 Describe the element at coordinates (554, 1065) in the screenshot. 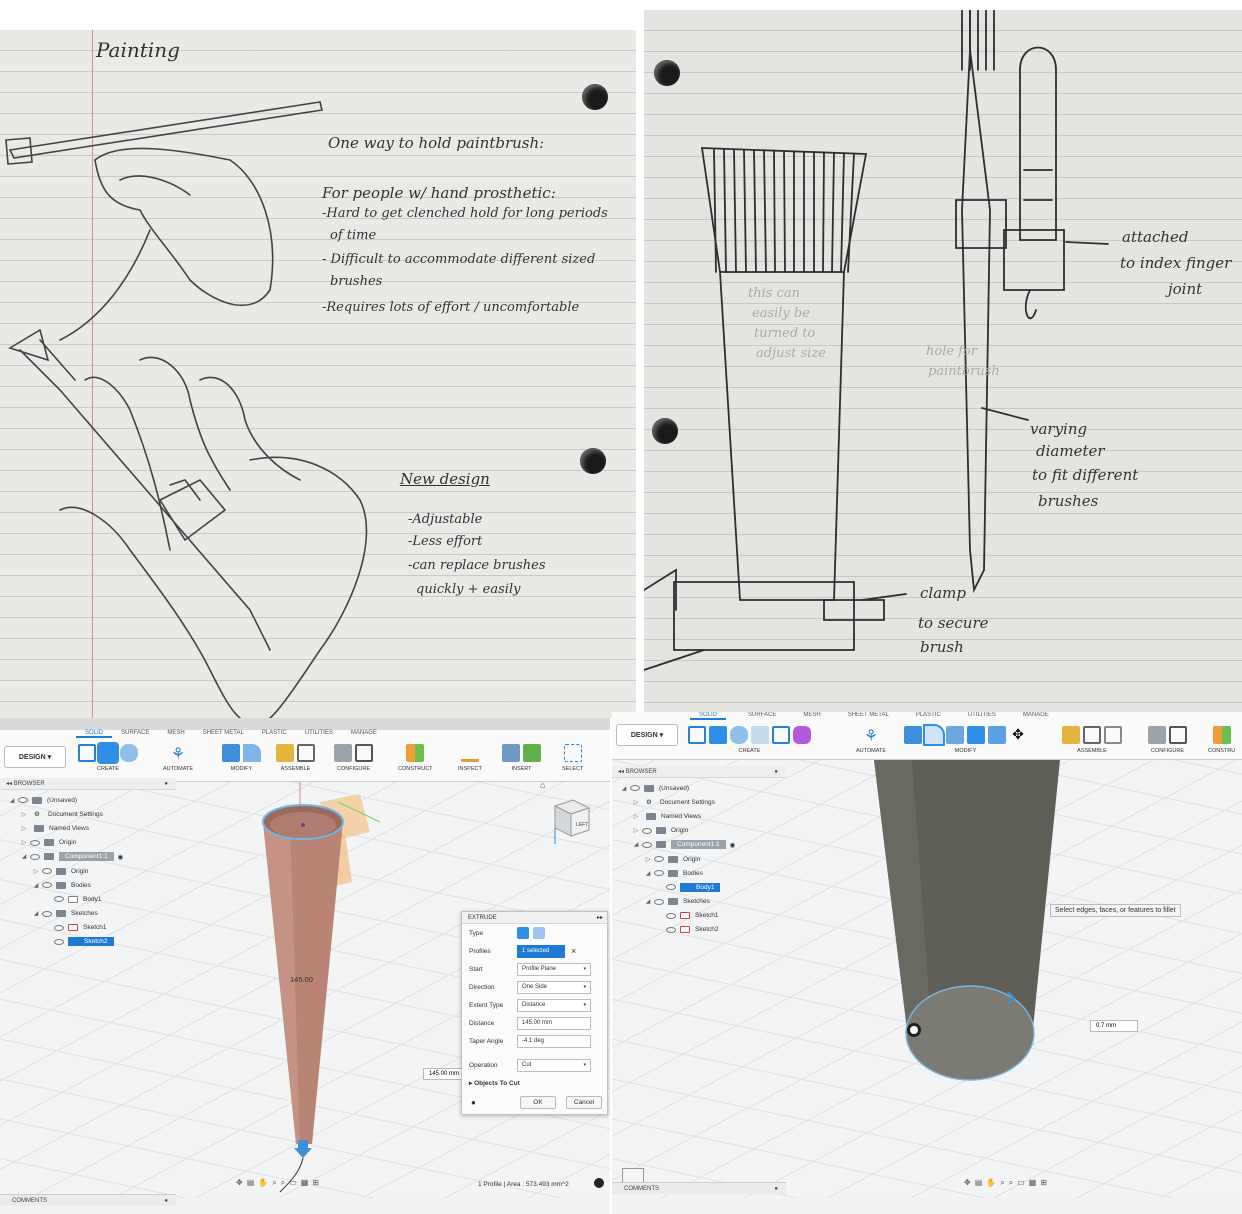

I see `operation-select: Cut ▾` at that location.